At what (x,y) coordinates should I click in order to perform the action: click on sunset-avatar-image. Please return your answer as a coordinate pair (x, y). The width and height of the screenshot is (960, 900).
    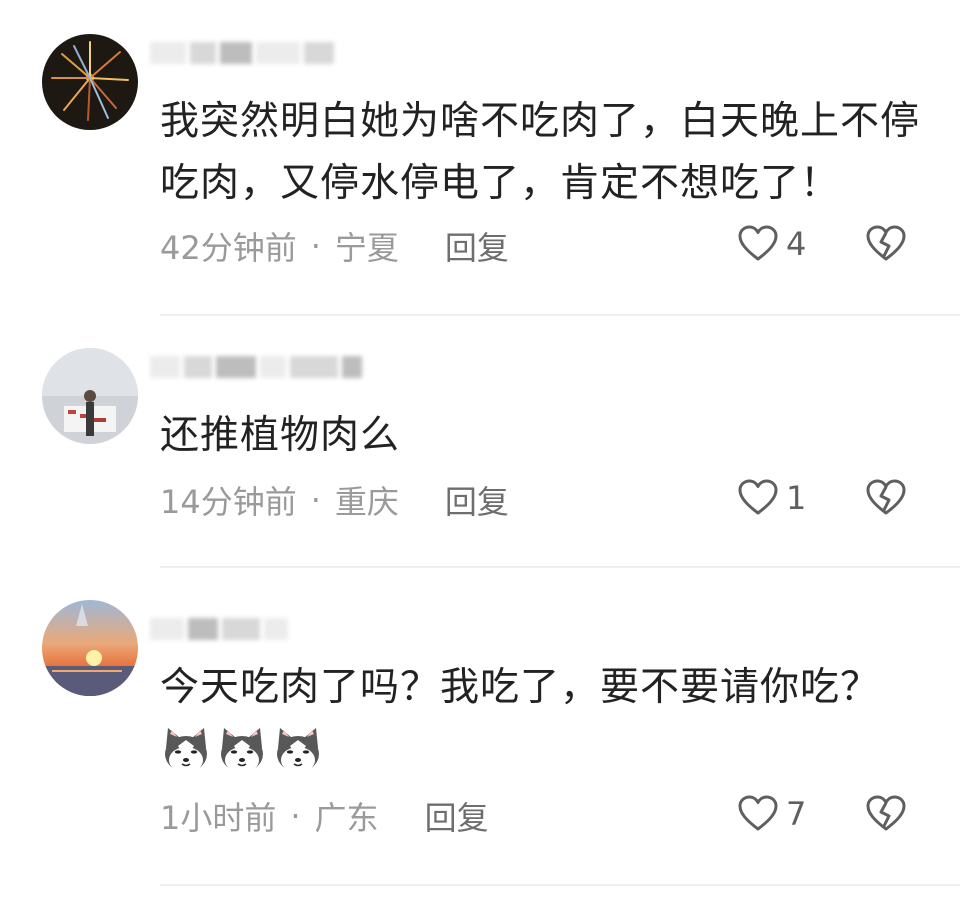
    Looking at the image, I should click on (90, 648).